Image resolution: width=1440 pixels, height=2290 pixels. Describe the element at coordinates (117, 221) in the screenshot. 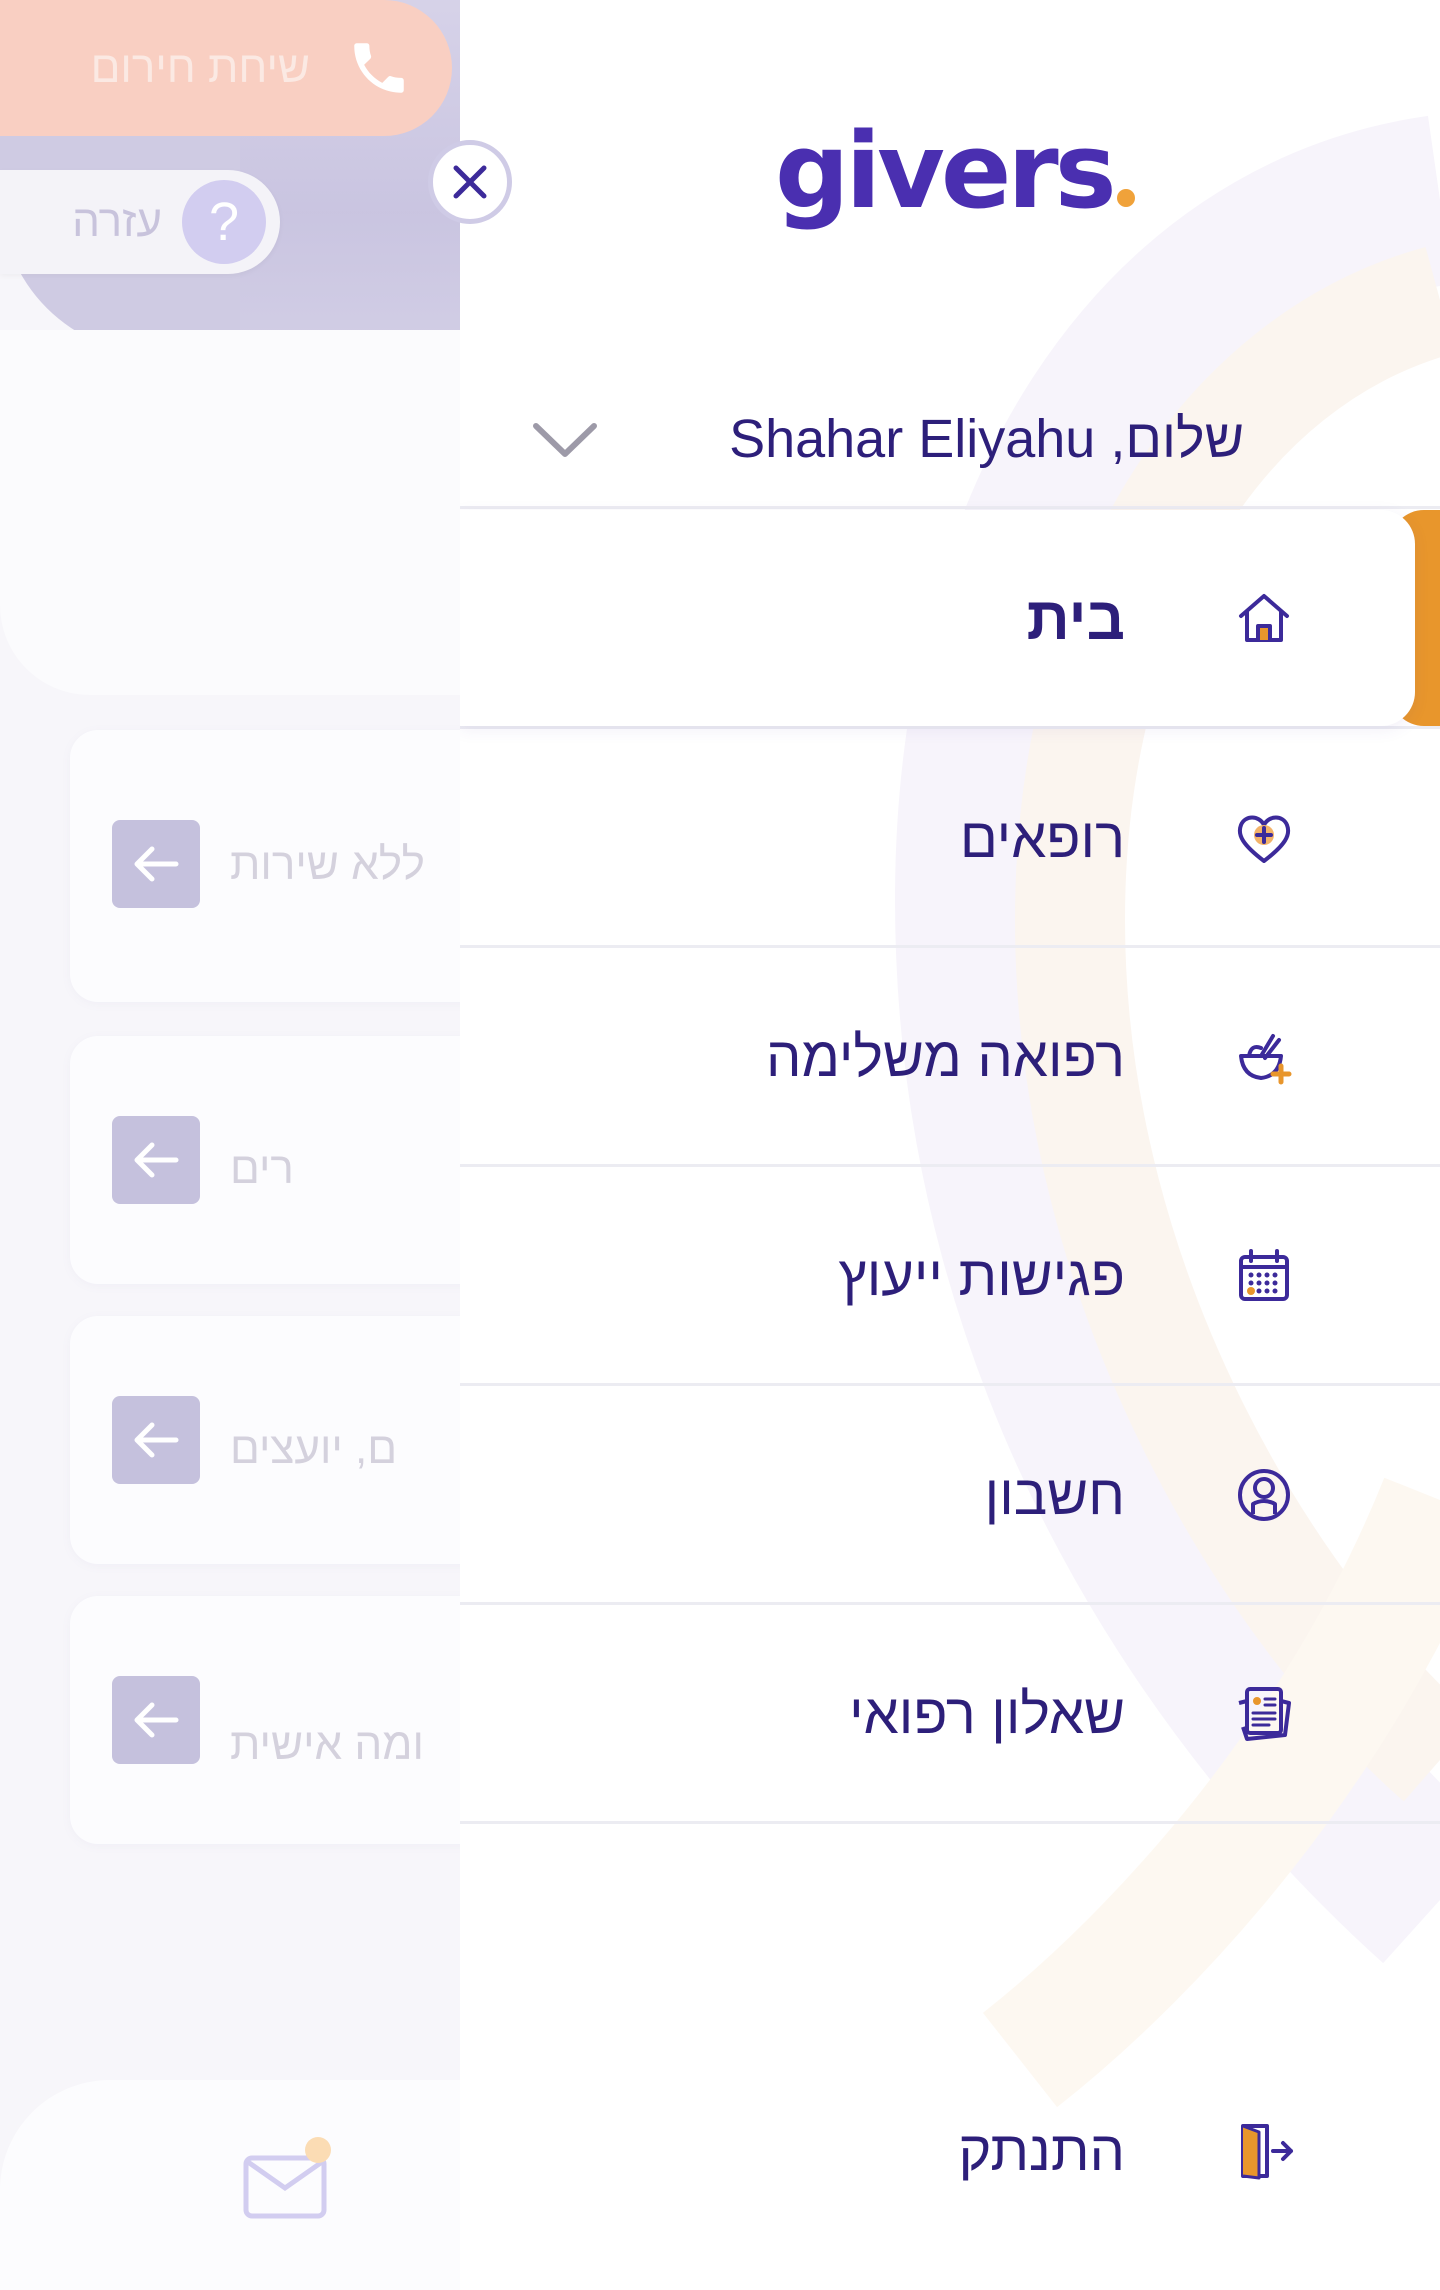

I see `help-label: עזרה` at that location.